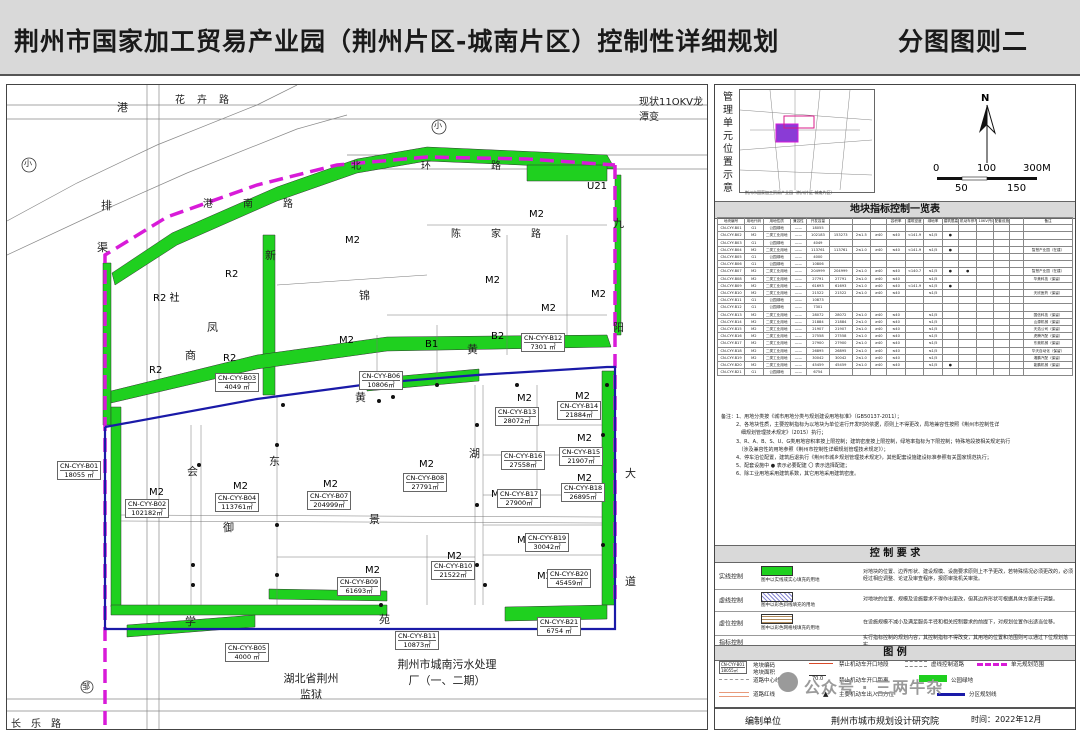 Image resolution: width=1080 pixels, height=736 pixels. I want to click on table-cell: 华美科技（保留）, so click(1048, 278).